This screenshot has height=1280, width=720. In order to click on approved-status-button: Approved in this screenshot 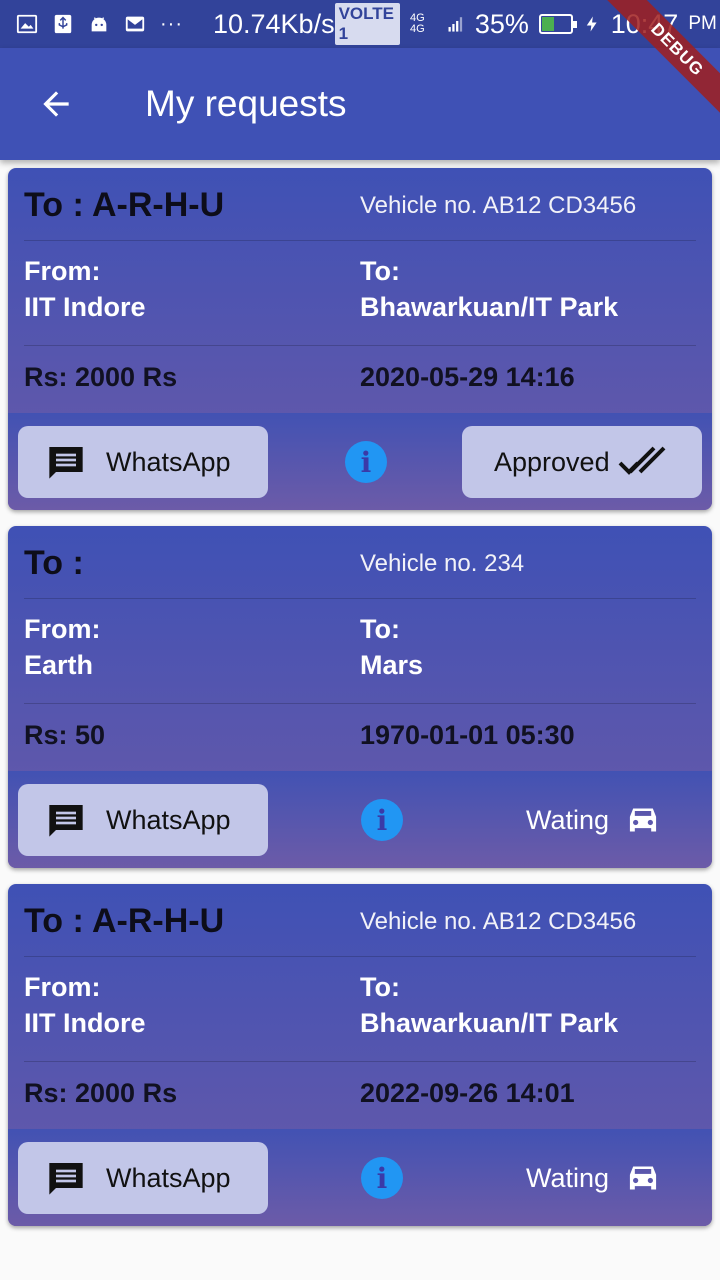, I will do `click(582, 462)`.